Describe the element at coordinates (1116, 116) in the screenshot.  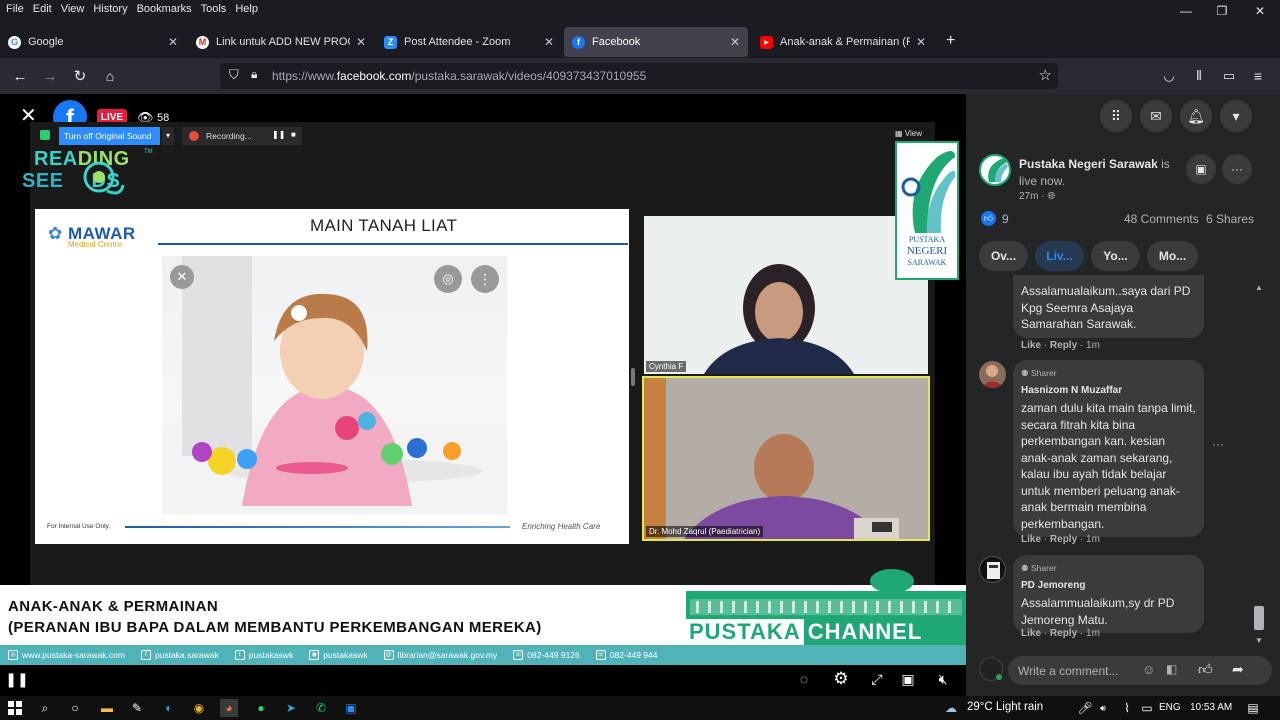
I see `menu-grid-icon: ⠿` at that location.